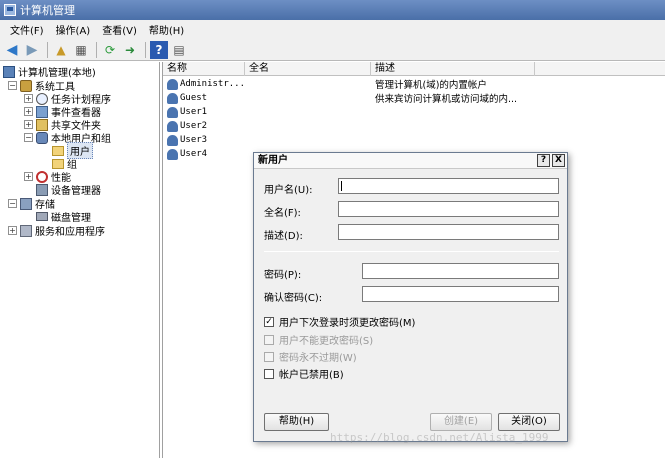 The width and height of the screenshot is (665, 458). I want to click on help-button: 帮助(H), so click(296, 422).